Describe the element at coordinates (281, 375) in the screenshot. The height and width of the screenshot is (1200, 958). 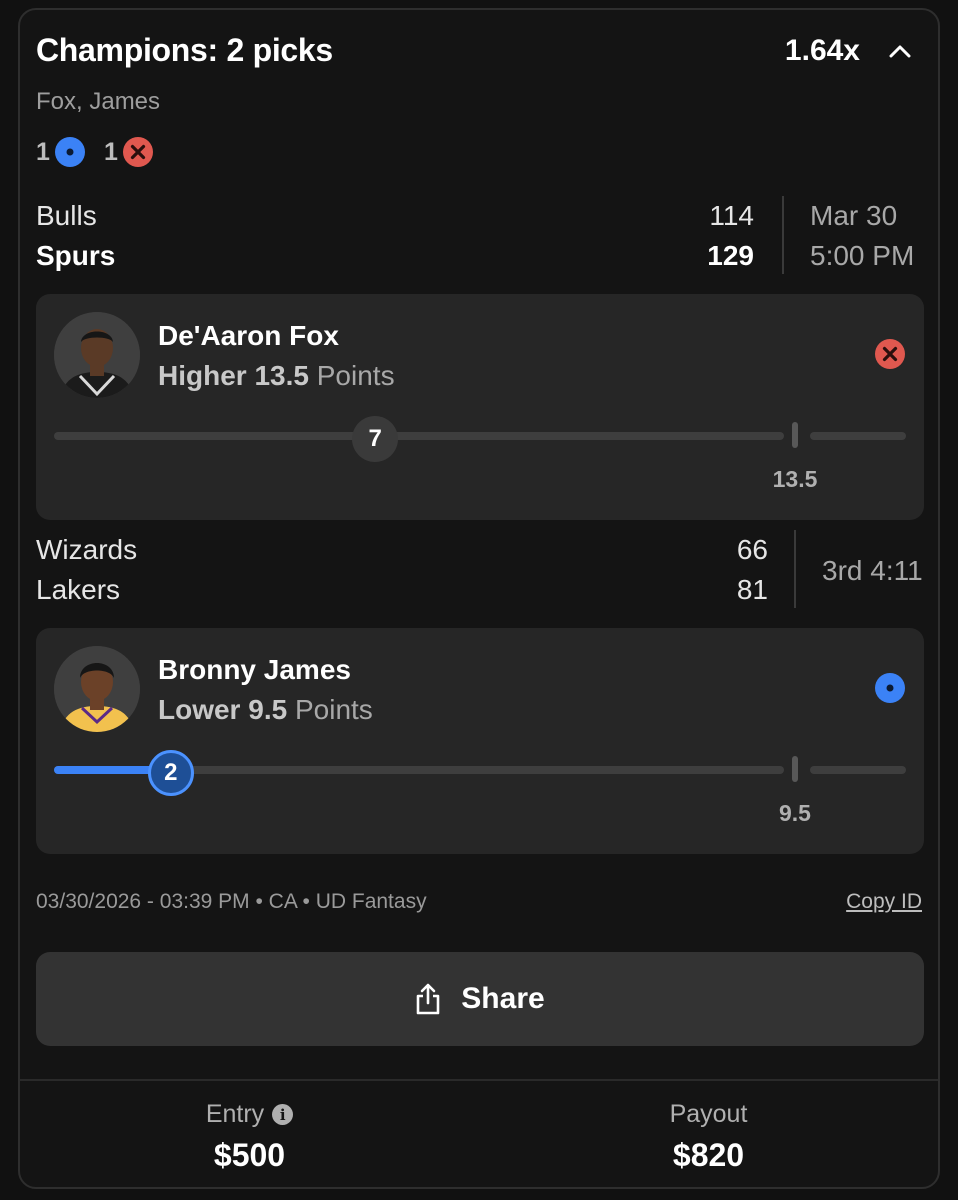
I see `pick-line-value: 13.5` at that location.